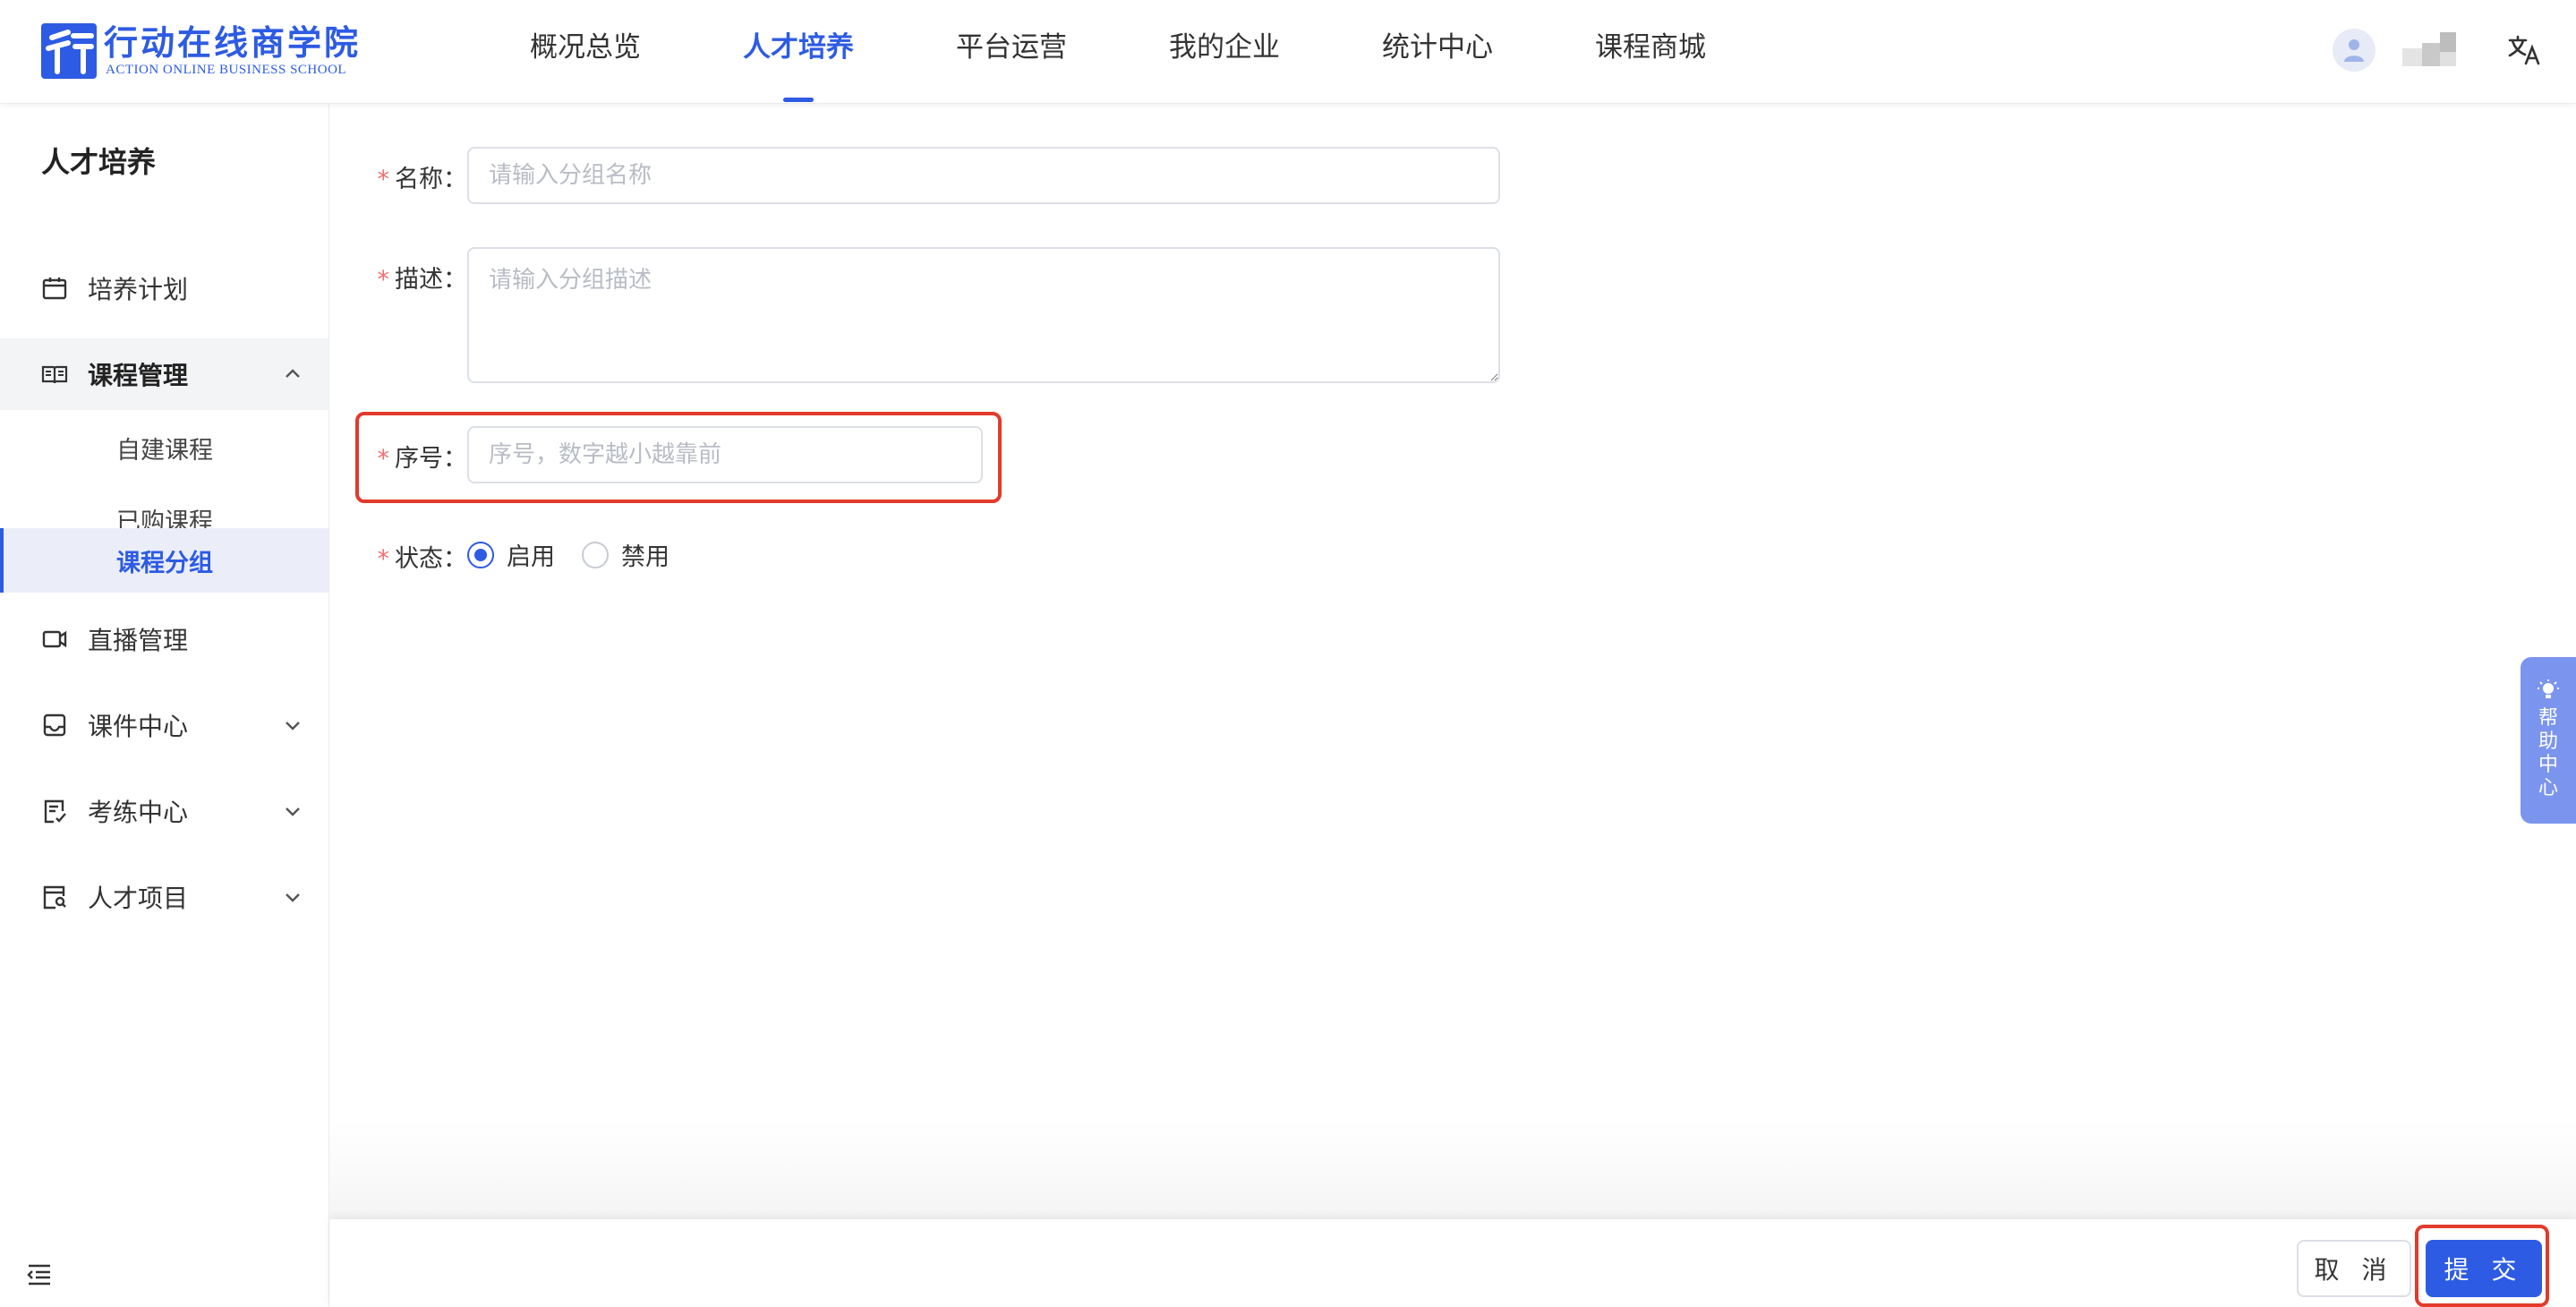 The height and width of the screenshot is (1307, 2576). What do you see at coordinates (645, 557) in the screenshot?
I see `radio-label: 禁用` at bounding box center [645, 557].